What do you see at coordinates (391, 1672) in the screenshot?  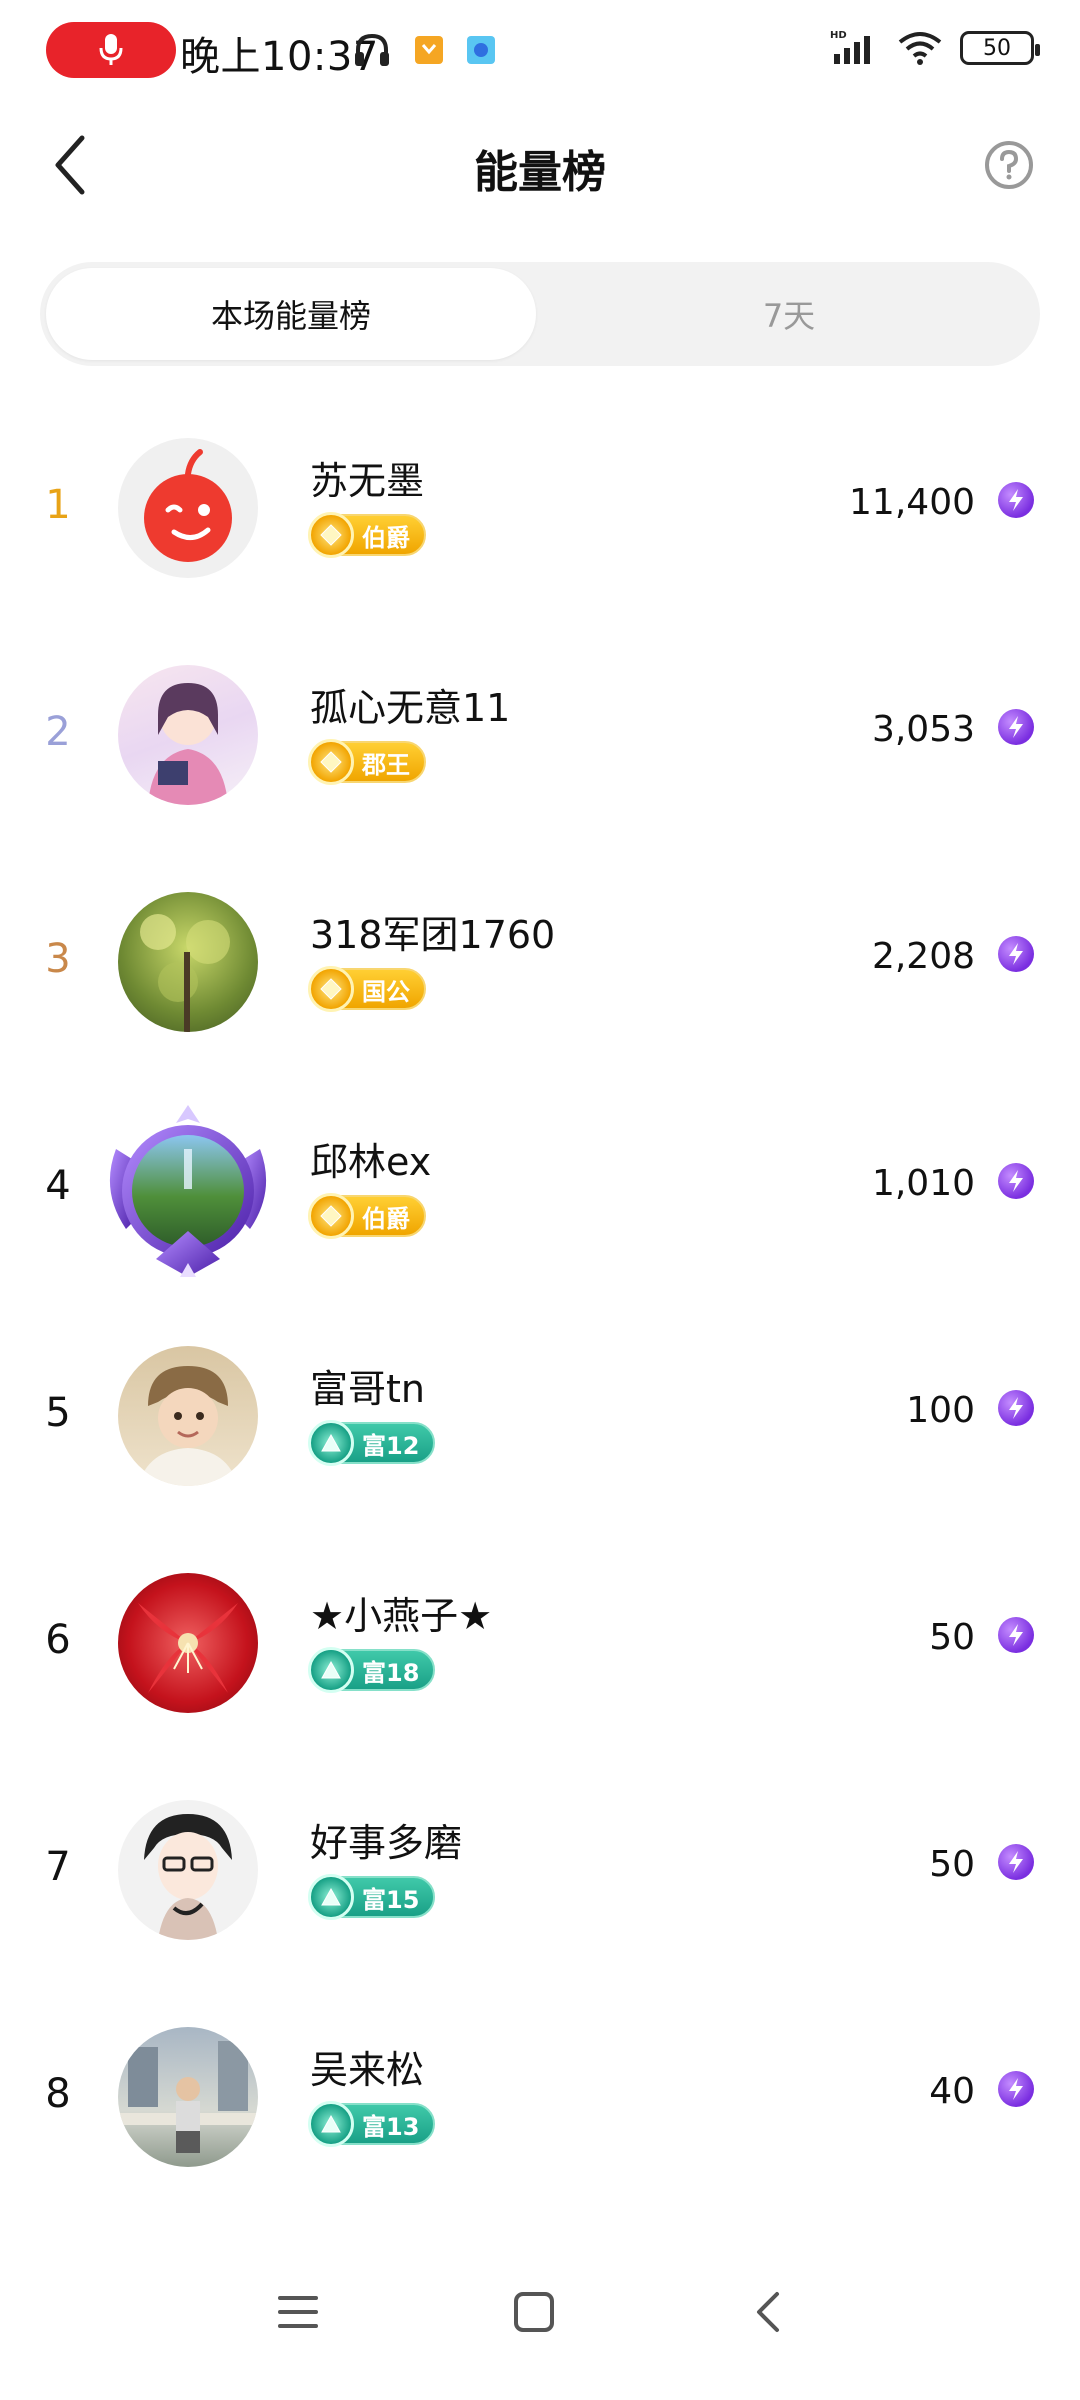 I see `badge-label: 富18` at bounding box center [391, 1672].